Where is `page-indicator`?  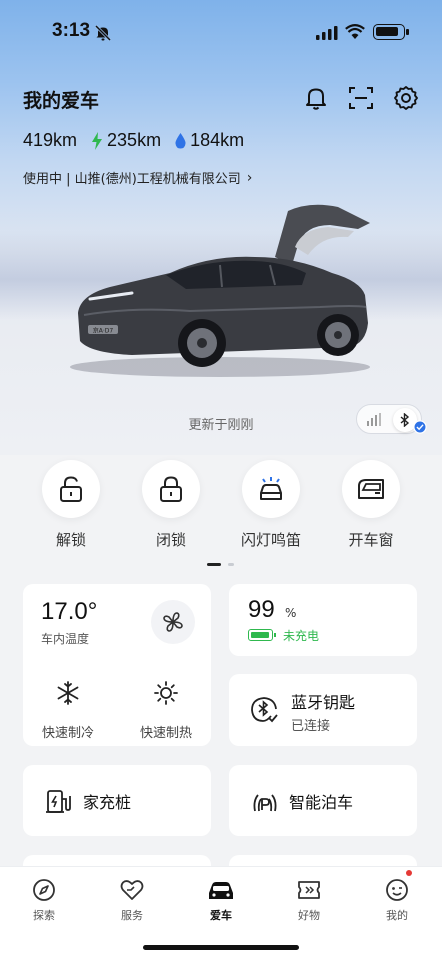 page-indicator is located at coordinates (221, 572).